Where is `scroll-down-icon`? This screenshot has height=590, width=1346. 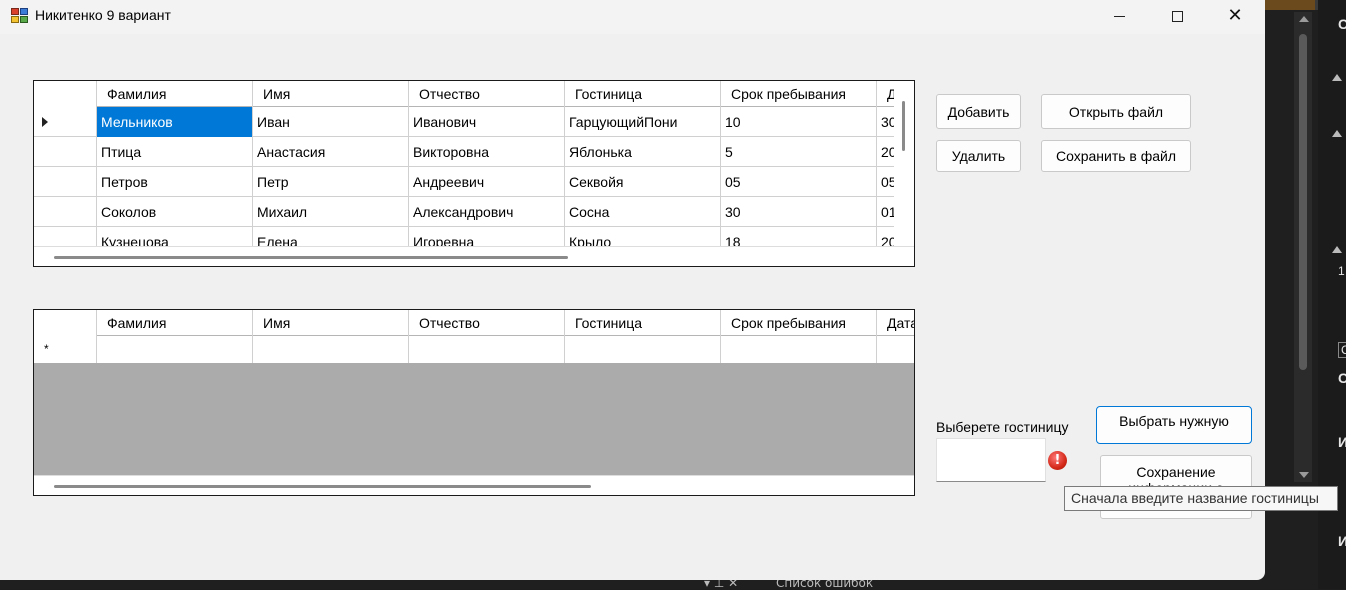 scroll-down-icon is located at coordinates (1304, 475).